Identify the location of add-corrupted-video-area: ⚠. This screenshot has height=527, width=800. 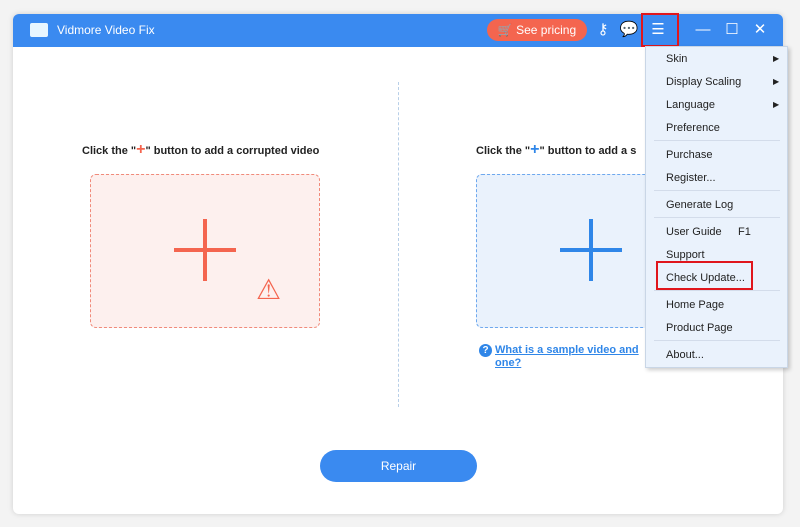
(205, 251).